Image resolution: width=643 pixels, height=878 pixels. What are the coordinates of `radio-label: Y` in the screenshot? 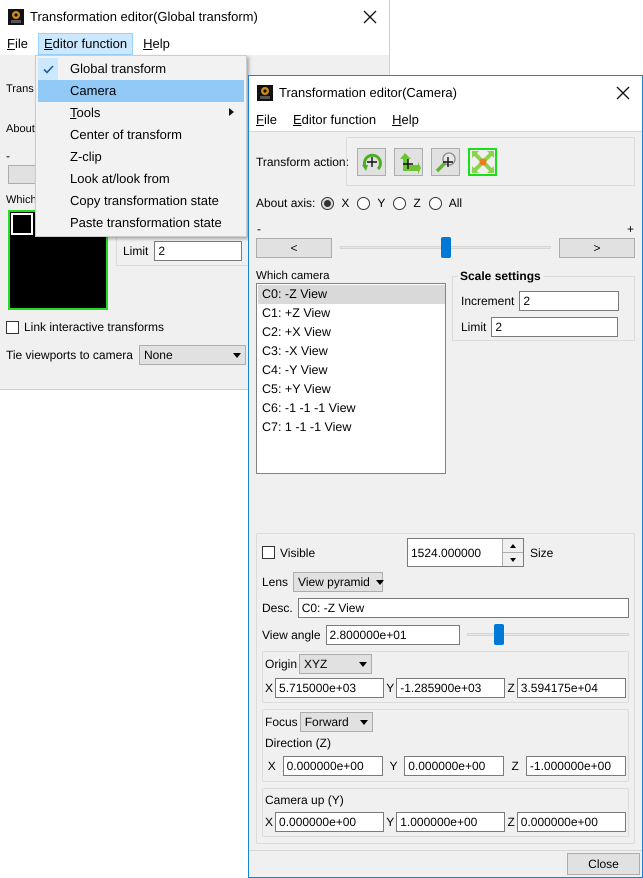 It's located at (381, 203).